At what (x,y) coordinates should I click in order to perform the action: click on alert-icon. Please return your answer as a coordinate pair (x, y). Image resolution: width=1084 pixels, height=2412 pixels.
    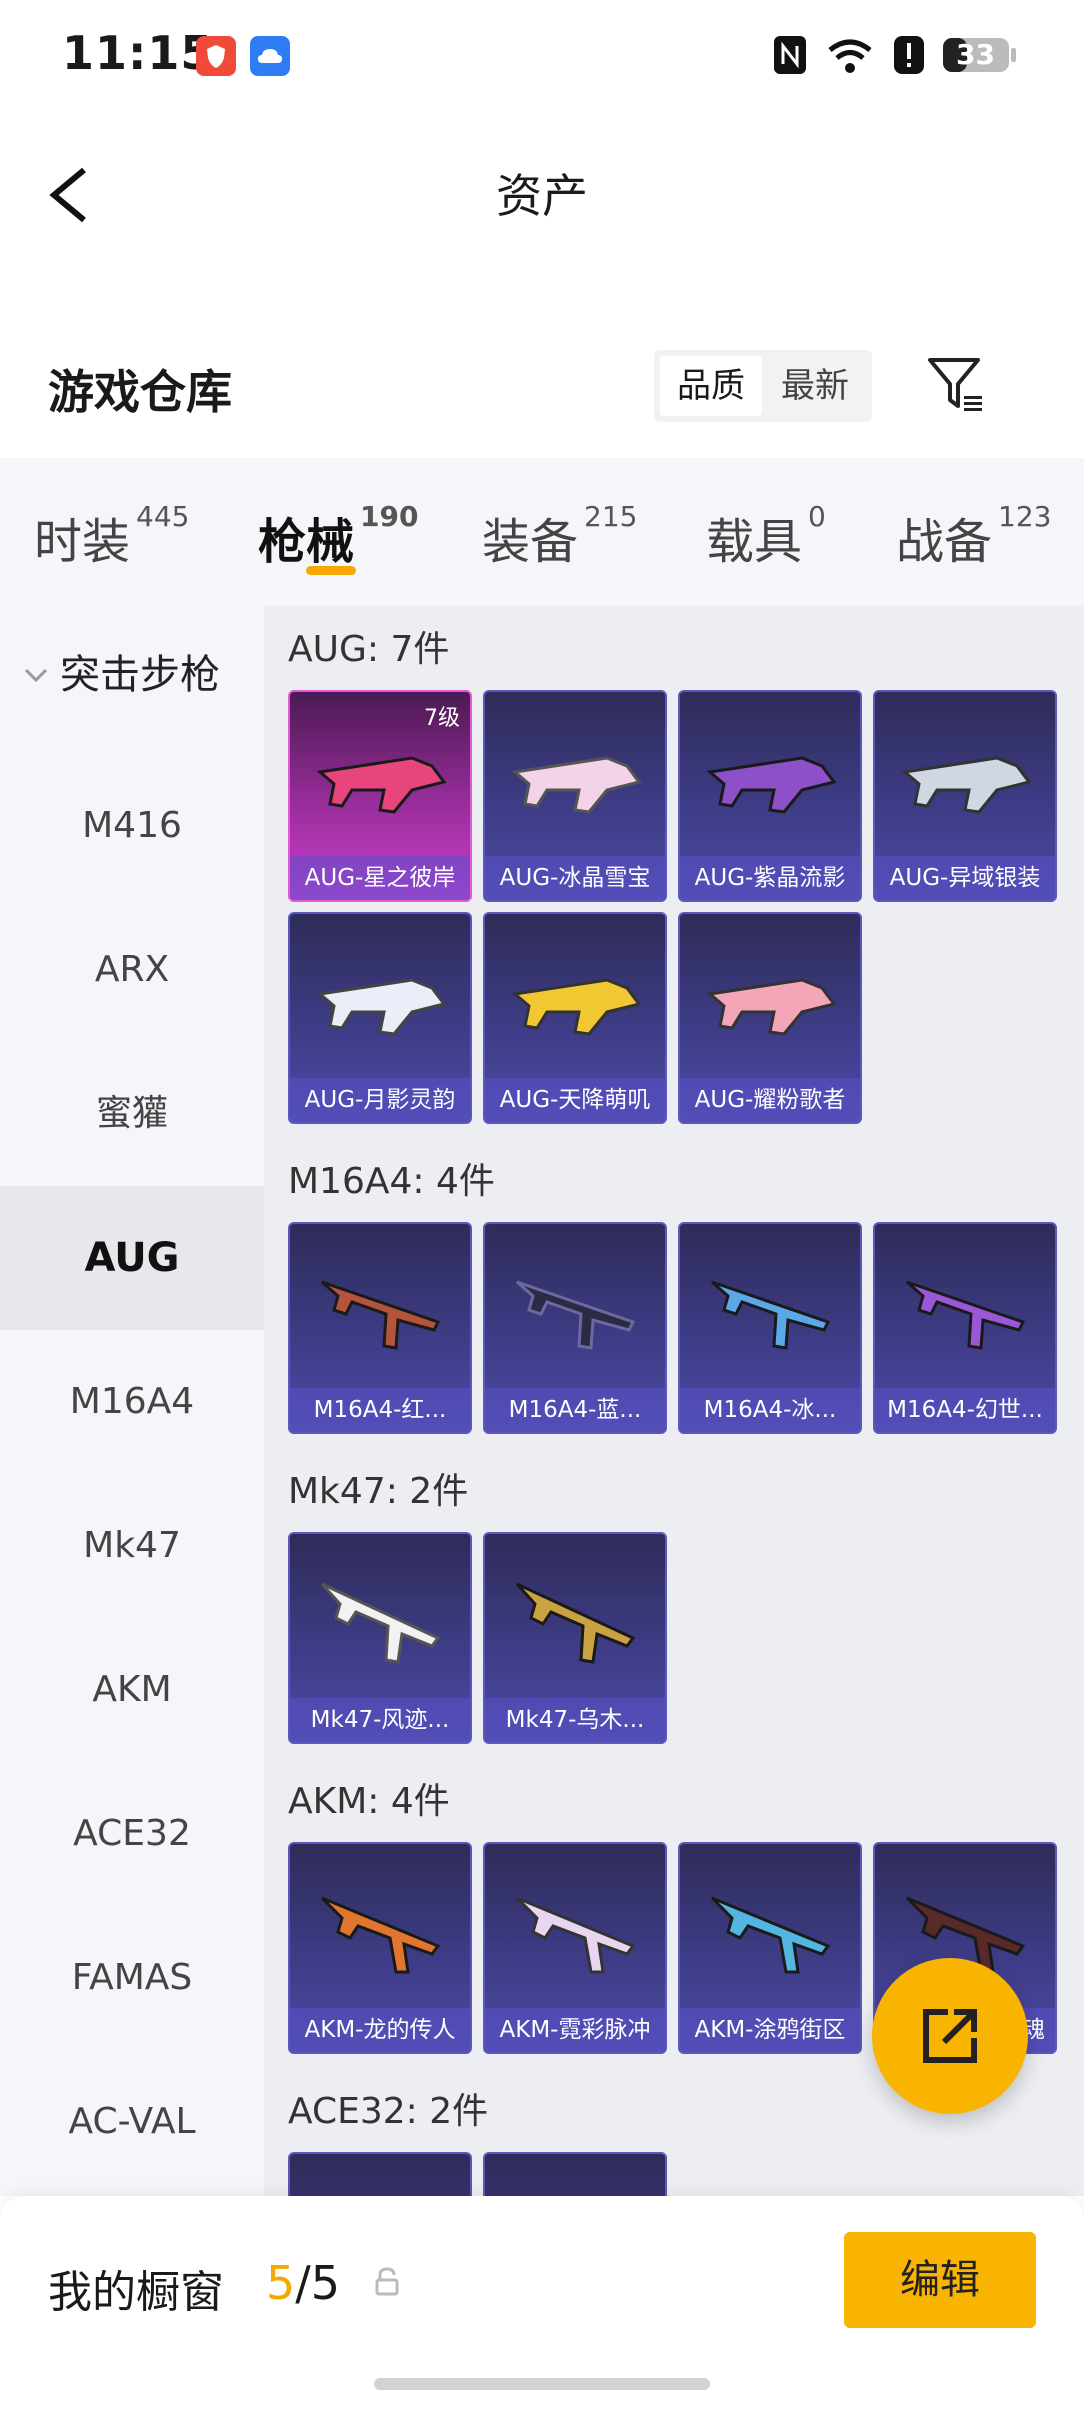
    Looking at the image, I should click on (909, 55).